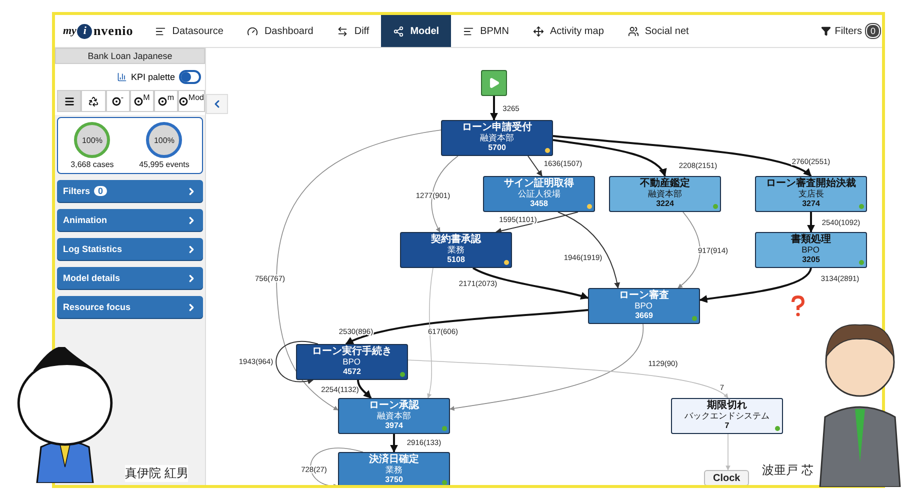 The width and height of the screenshot is (903, 500). Describe the element at coordinates (811, 240) in the screenshot. I see `activity-title: 書類処理` at that location.